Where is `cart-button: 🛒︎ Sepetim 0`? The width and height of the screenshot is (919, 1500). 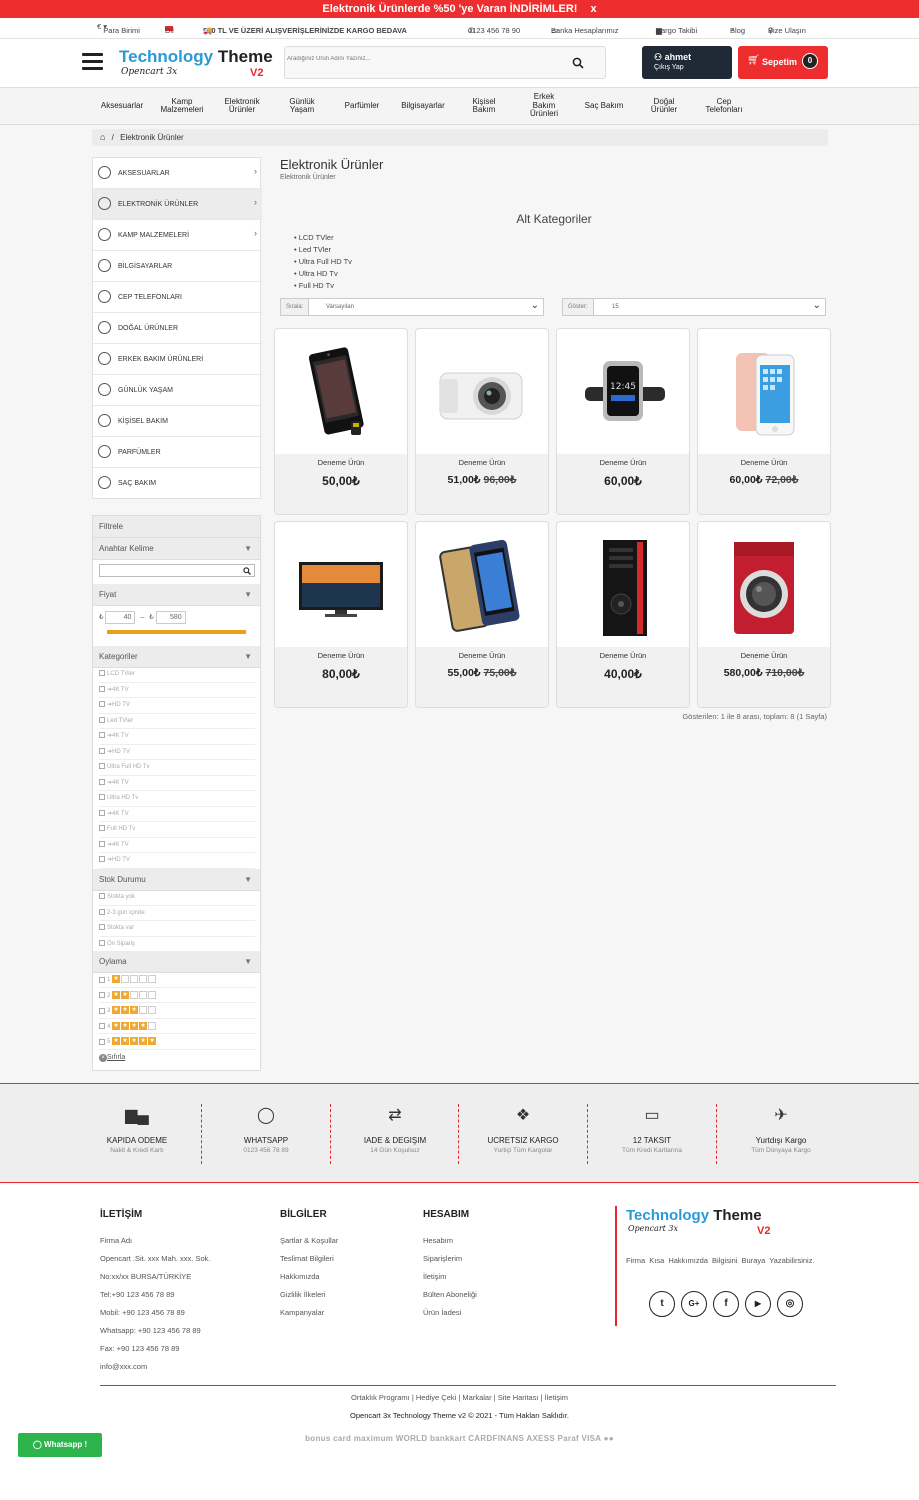
cart-button: 🛒︎ Sepetim 0 is located at coordinates (783, 62).